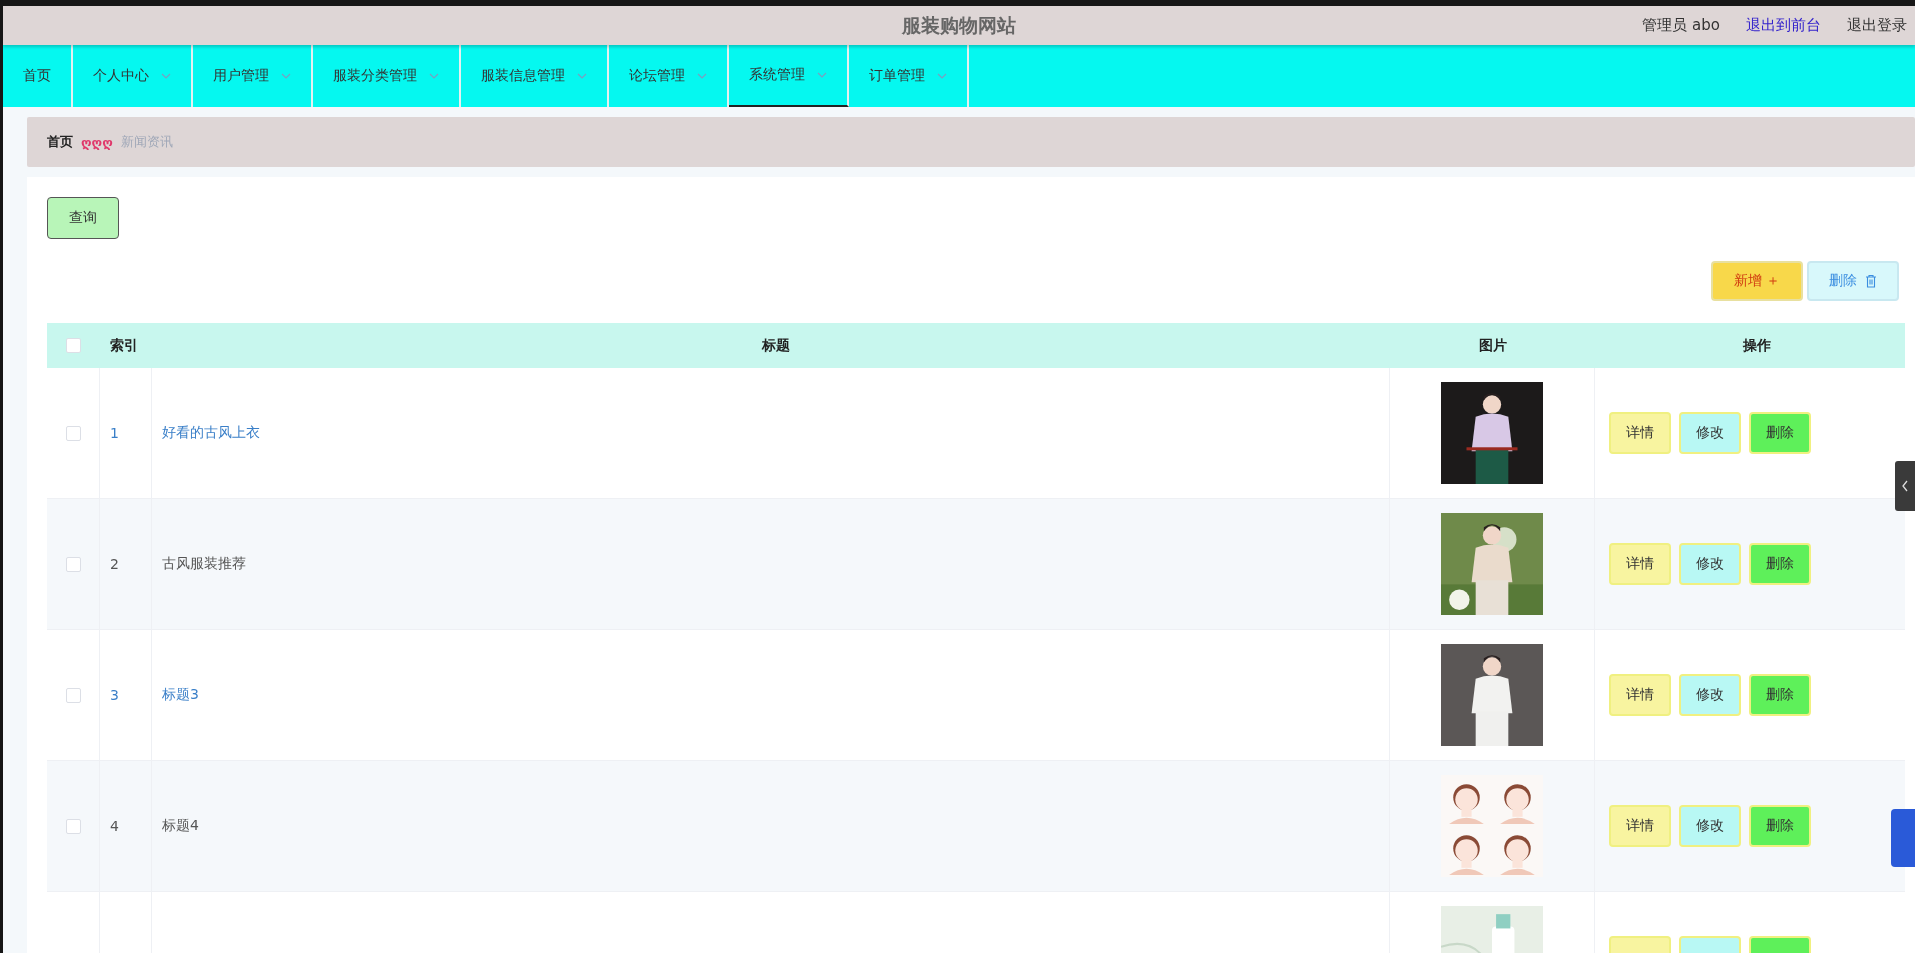 This screenshot has width=1915, height=953. What do you see at coordinates (959, 25) in the screenshot?
I see `site-title: 服装购物网站` at bounding box center [959, 25].